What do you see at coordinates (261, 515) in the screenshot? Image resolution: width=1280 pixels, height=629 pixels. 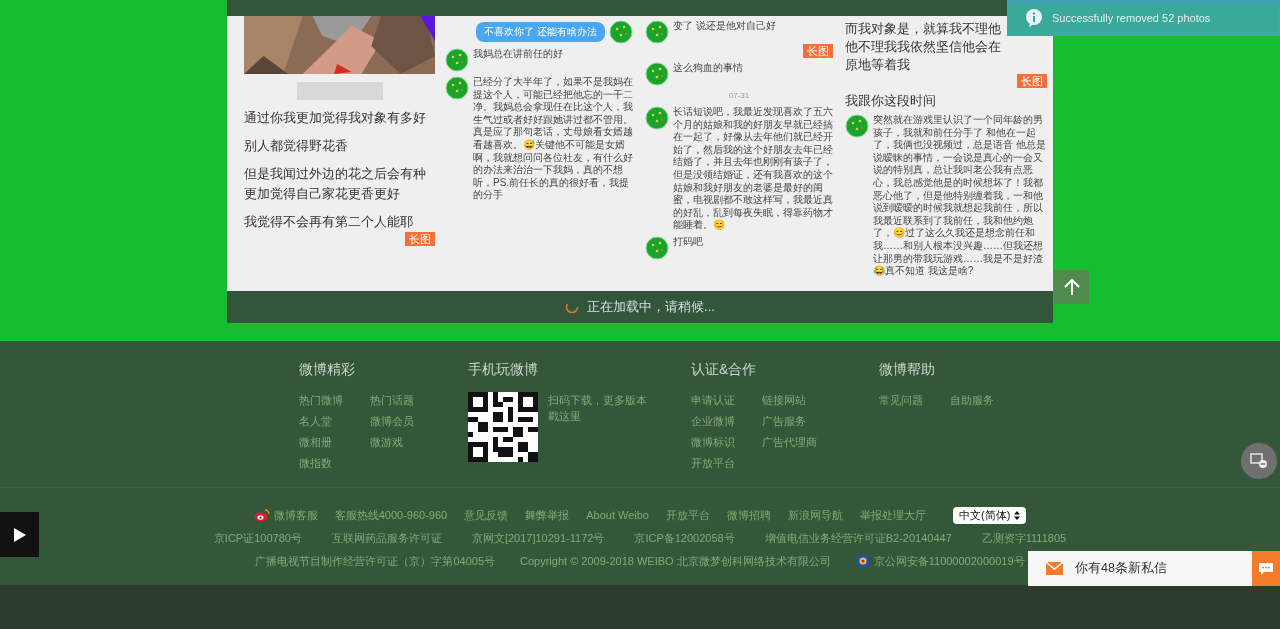 I see `weibo-logo-icon` at bounding box center [261, 515].